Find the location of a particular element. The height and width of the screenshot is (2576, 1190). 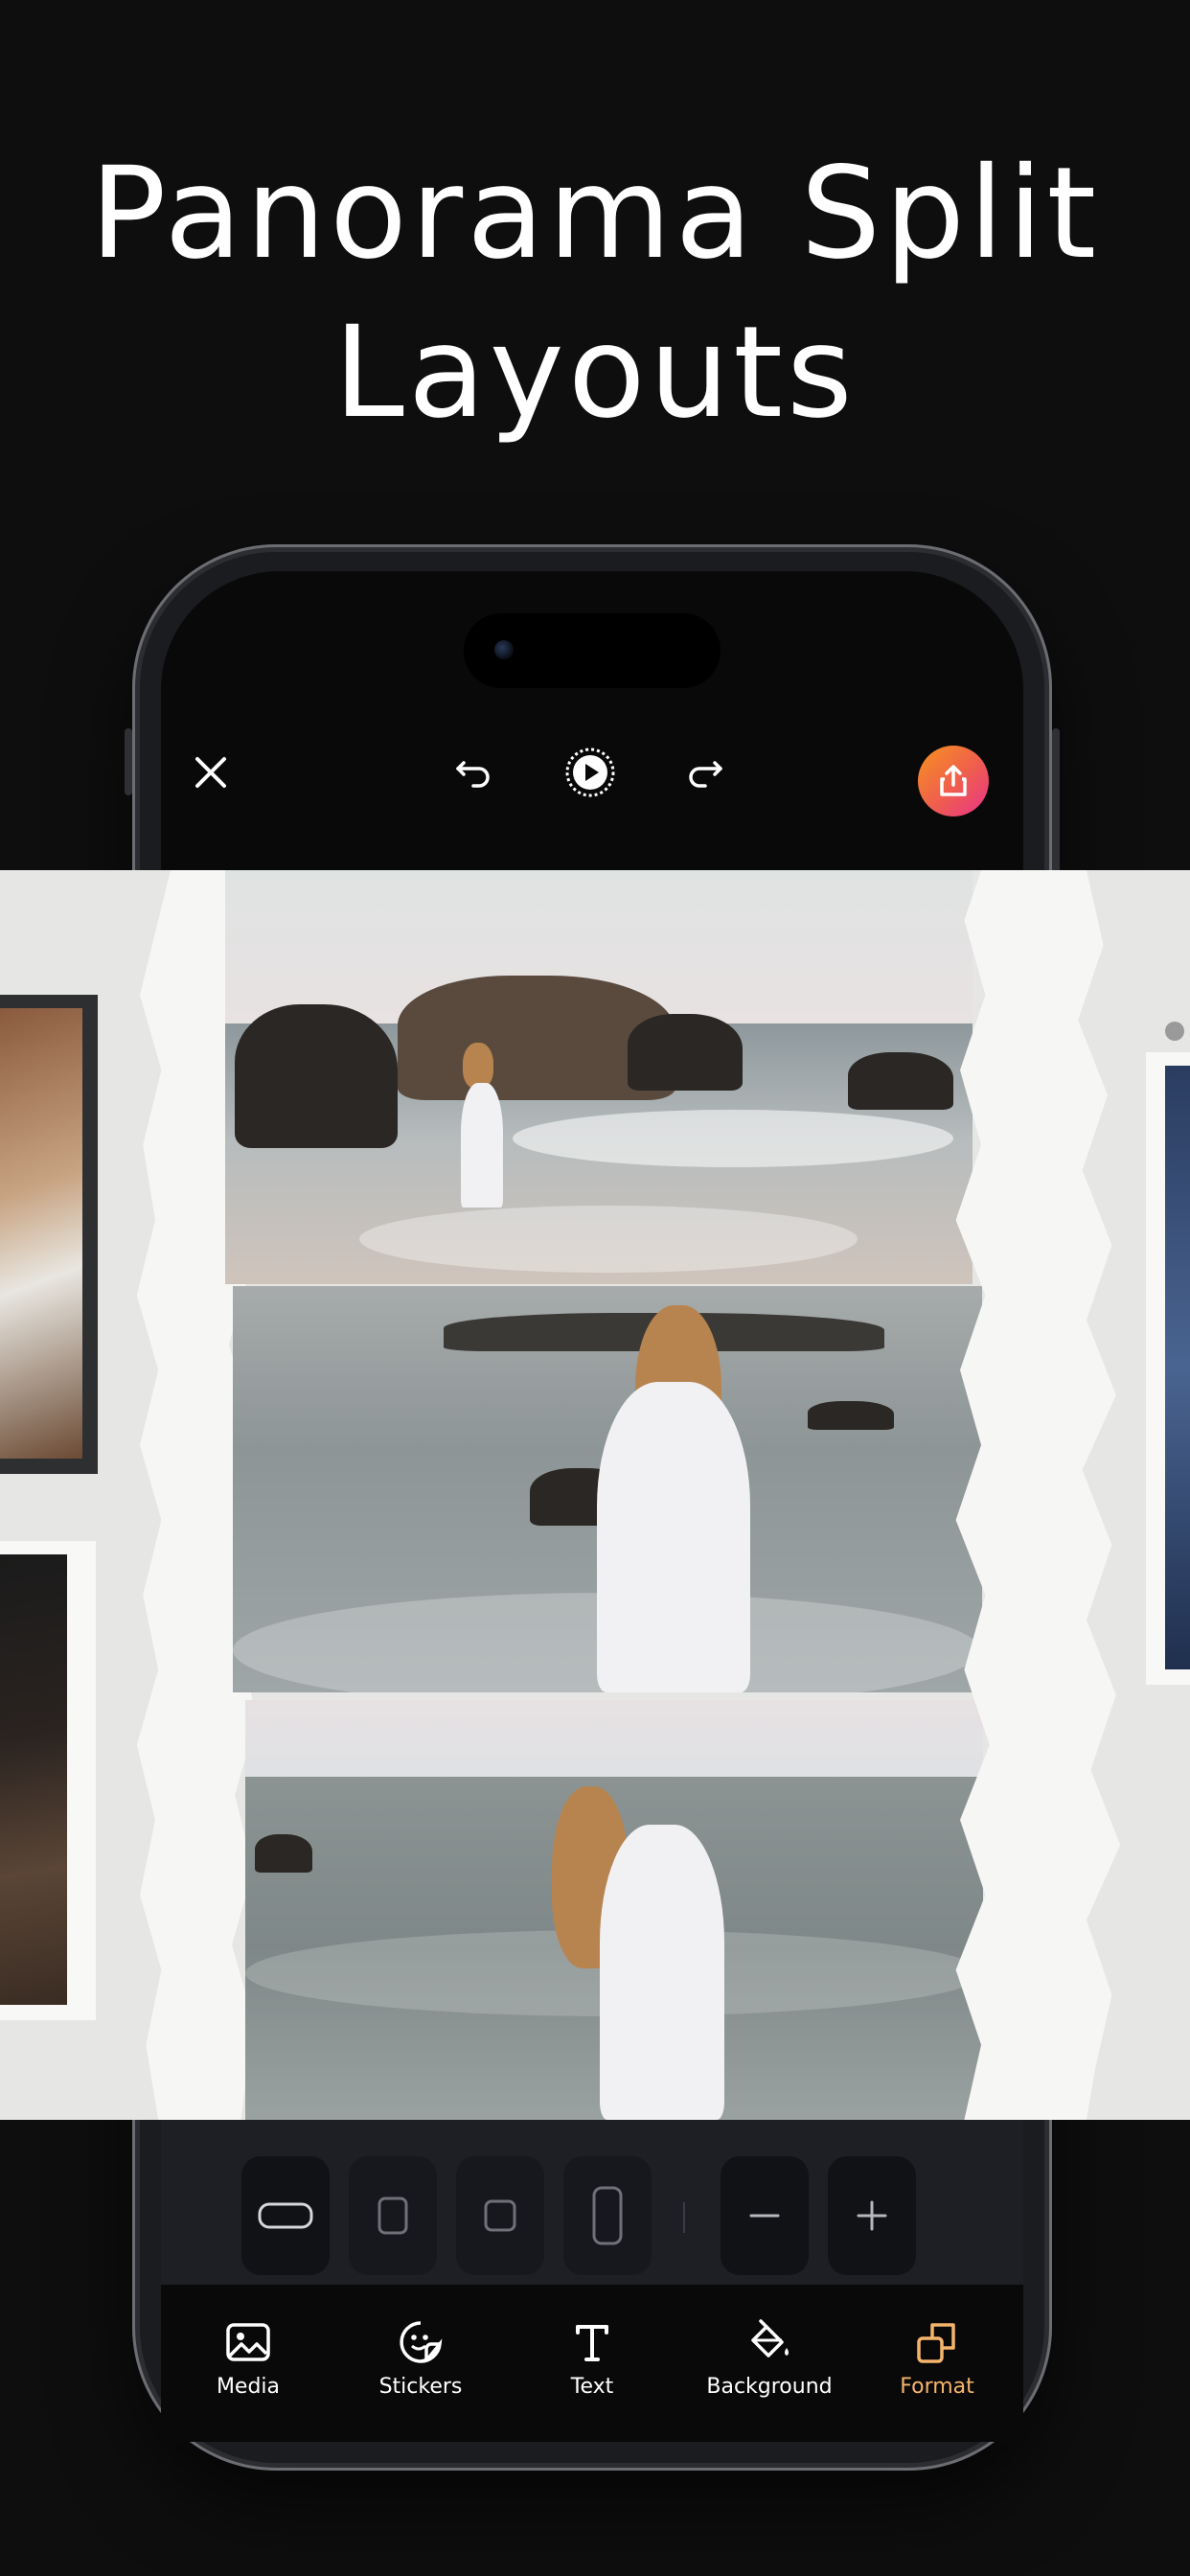

pin-icon is located at coordinates (1174, 1031).